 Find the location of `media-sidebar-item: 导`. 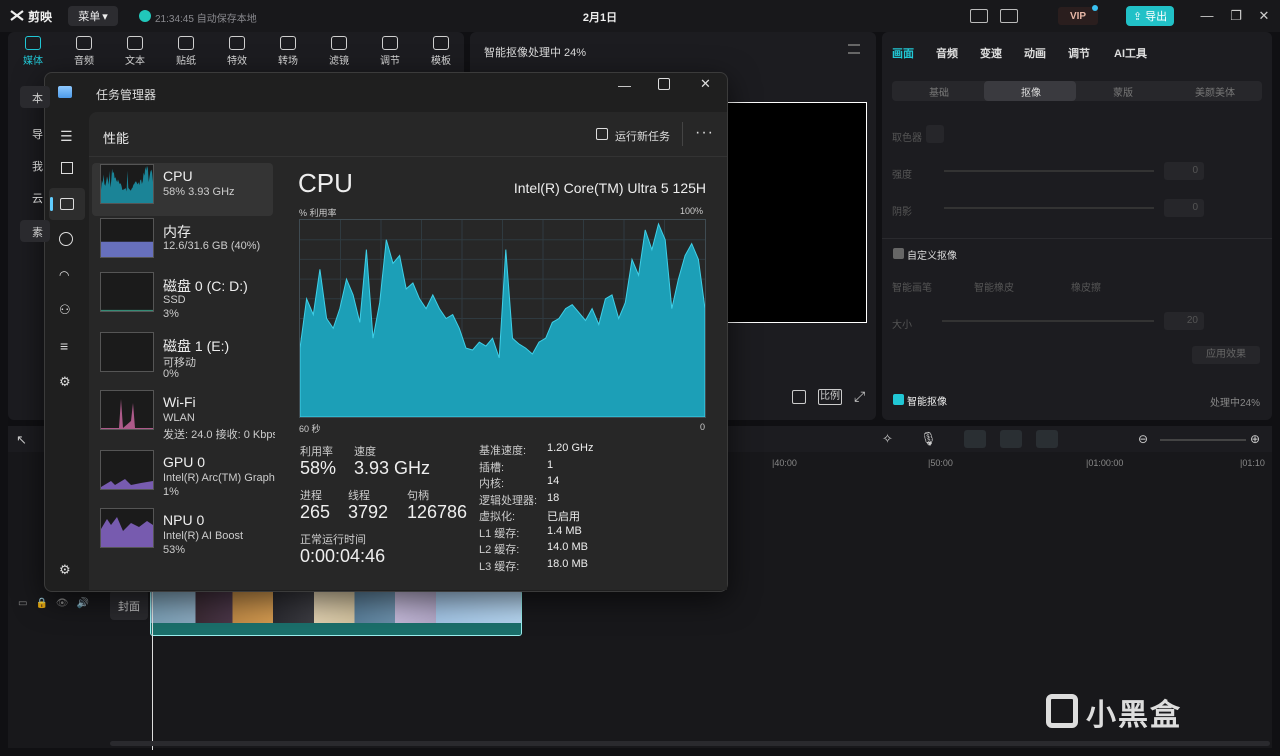

media-sidebar-item: 导 is located at coordinates (35, 133).